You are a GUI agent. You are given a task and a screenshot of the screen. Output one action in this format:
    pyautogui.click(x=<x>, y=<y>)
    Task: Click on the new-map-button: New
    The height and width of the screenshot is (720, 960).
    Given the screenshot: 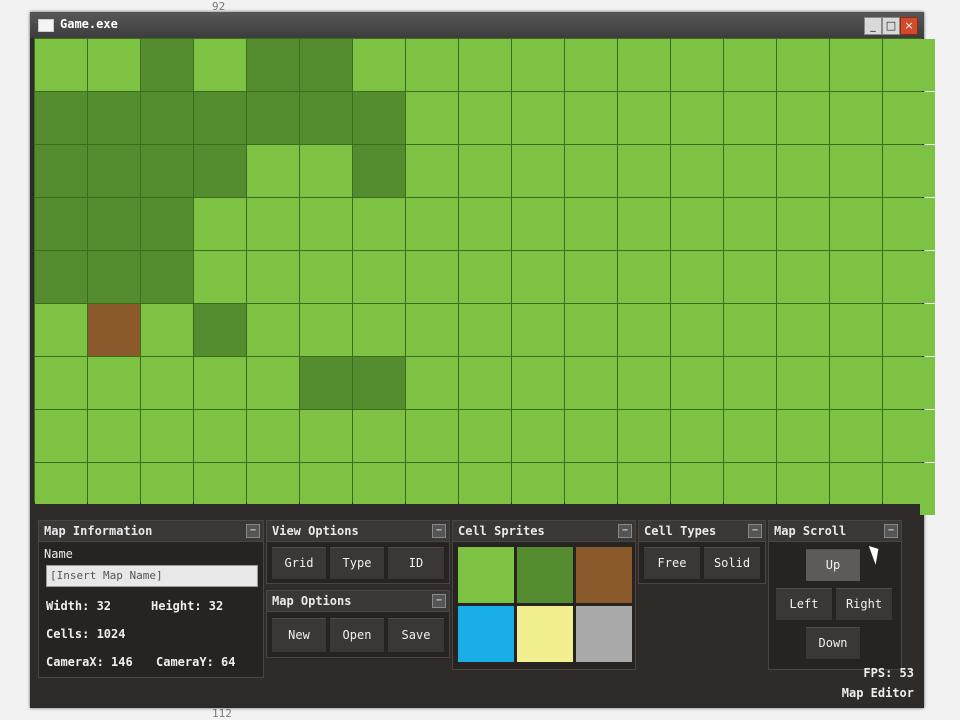 What is the action you would take?
    pyautogui.click(x=299, y=635)
    